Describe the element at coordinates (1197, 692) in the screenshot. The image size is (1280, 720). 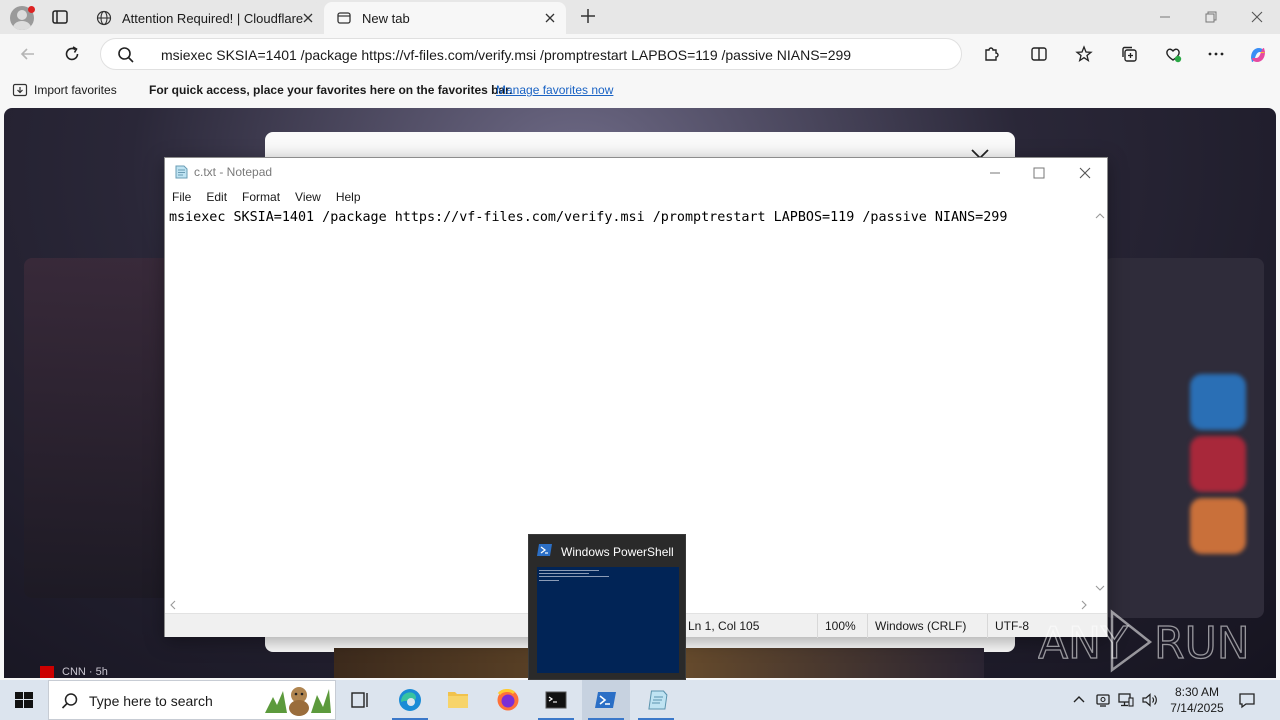
I see `clock-time: 8:30 AM` at that location.